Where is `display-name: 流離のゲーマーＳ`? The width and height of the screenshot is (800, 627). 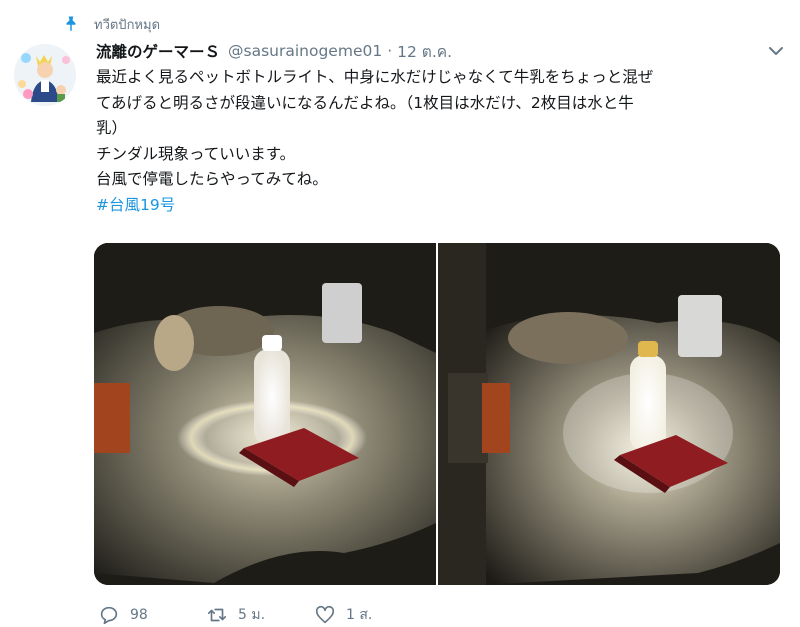
display-name: 流離のゲーマーＳ is located at coordinates (158, 51).